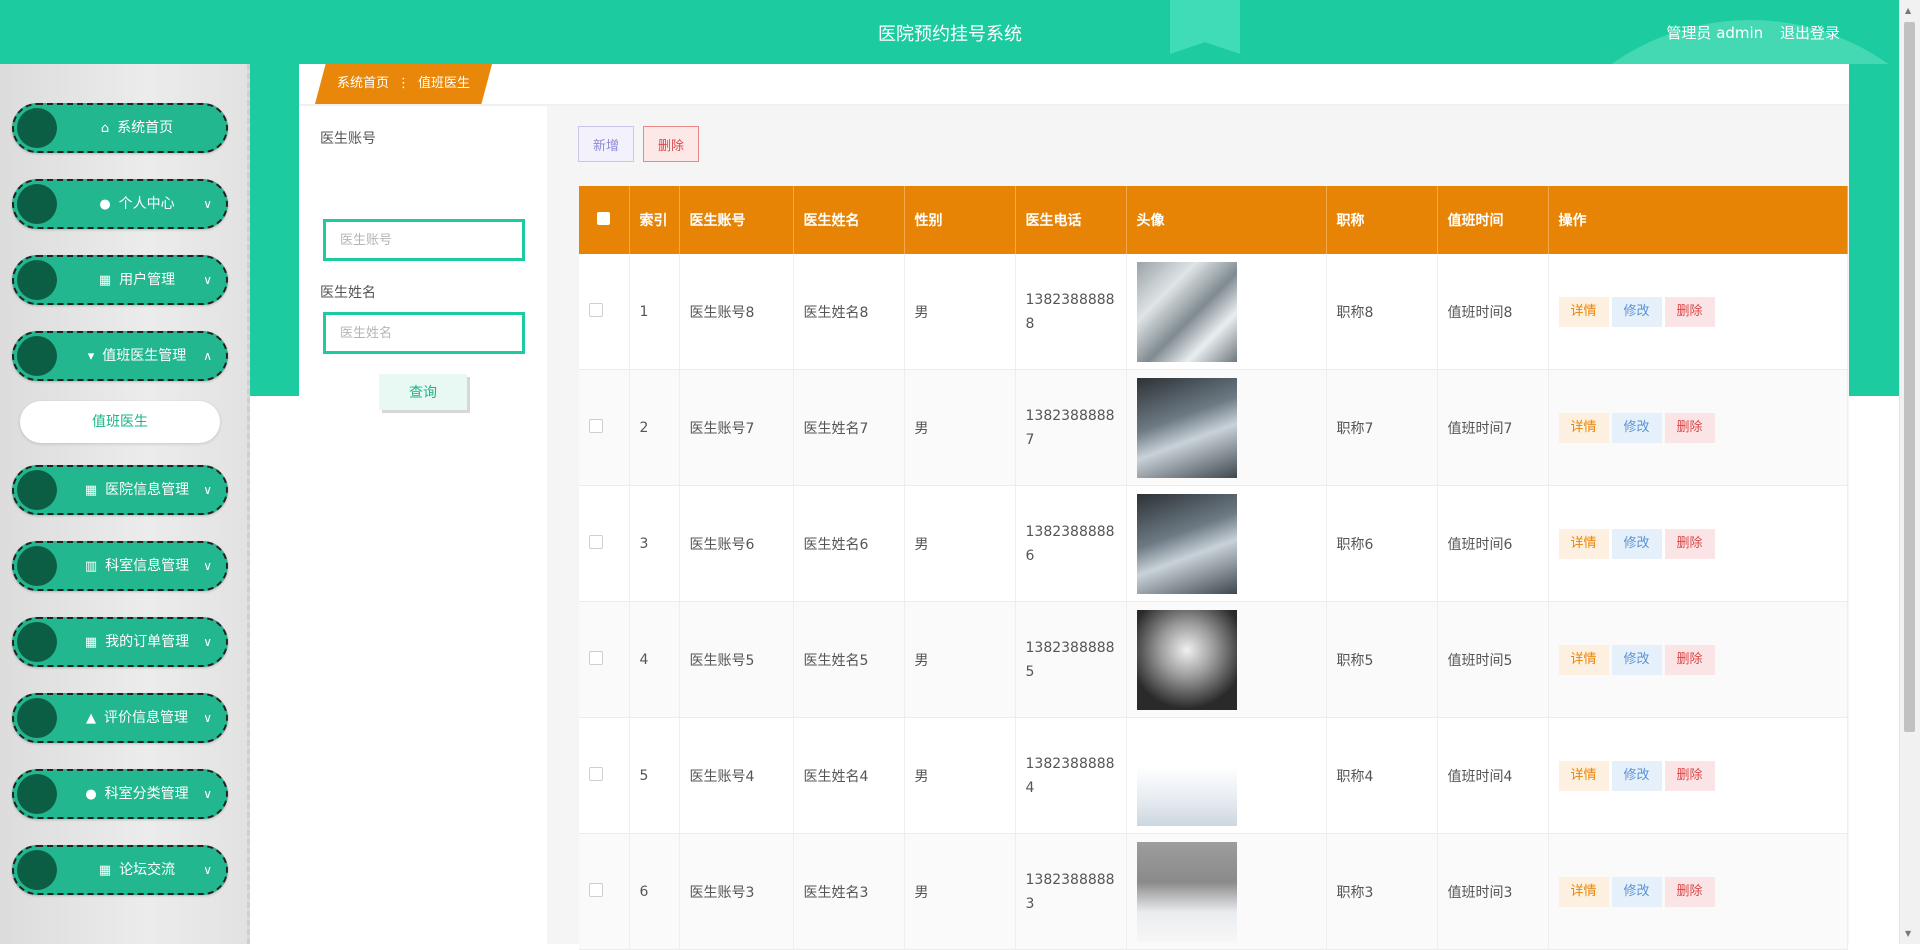 Image resolution: width=1920 pixels, height=950 pixels. What do you see at coordinates (363, 83) in the screenshot?
I see `breadcrumb-home: 系统首页` at bounding box center [363, 83].